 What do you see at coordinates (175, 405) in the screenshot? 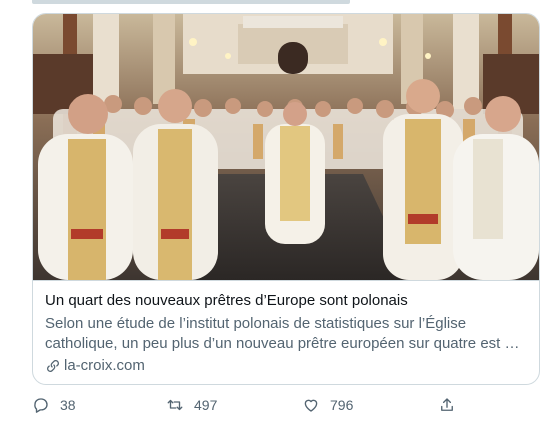
I see `retweet-icon` at bounding box center [175, 405].